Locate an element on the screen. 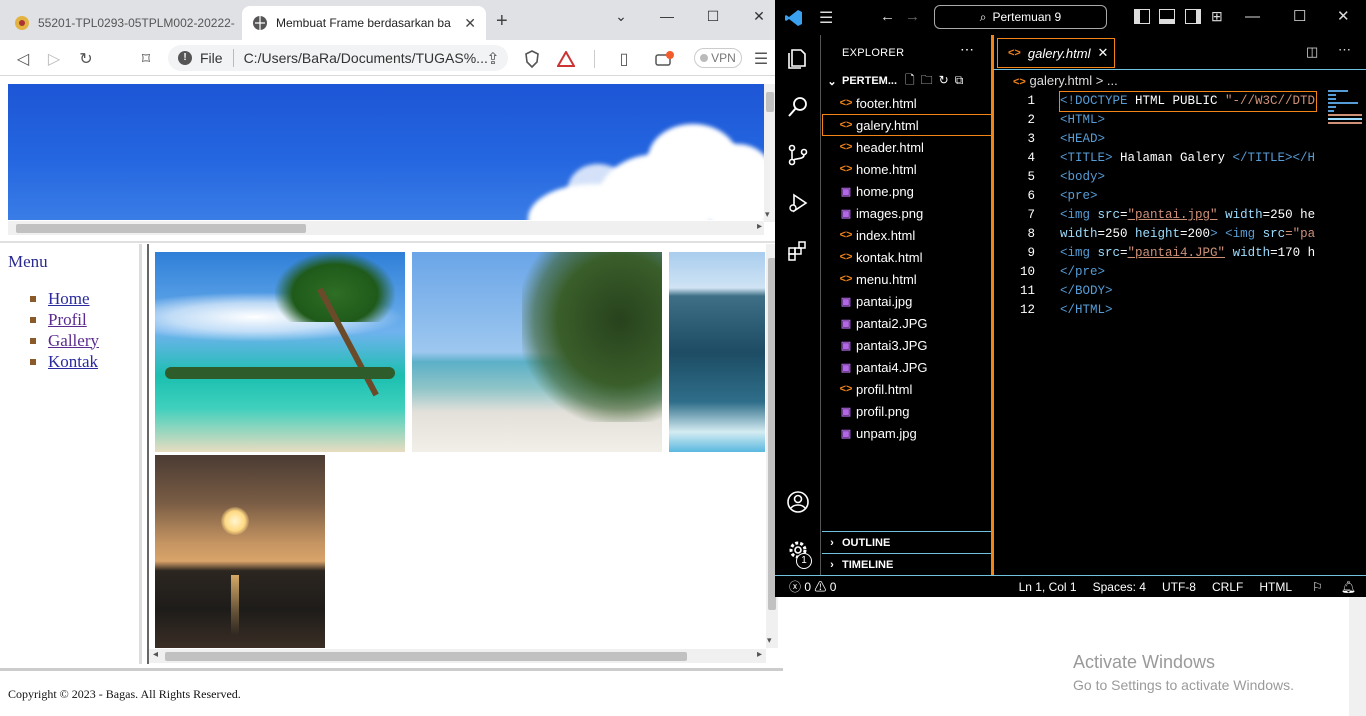 This screenshot has width=1366, height=716. scroll-left-icon: ◂ is located at coordinates (155, 654).